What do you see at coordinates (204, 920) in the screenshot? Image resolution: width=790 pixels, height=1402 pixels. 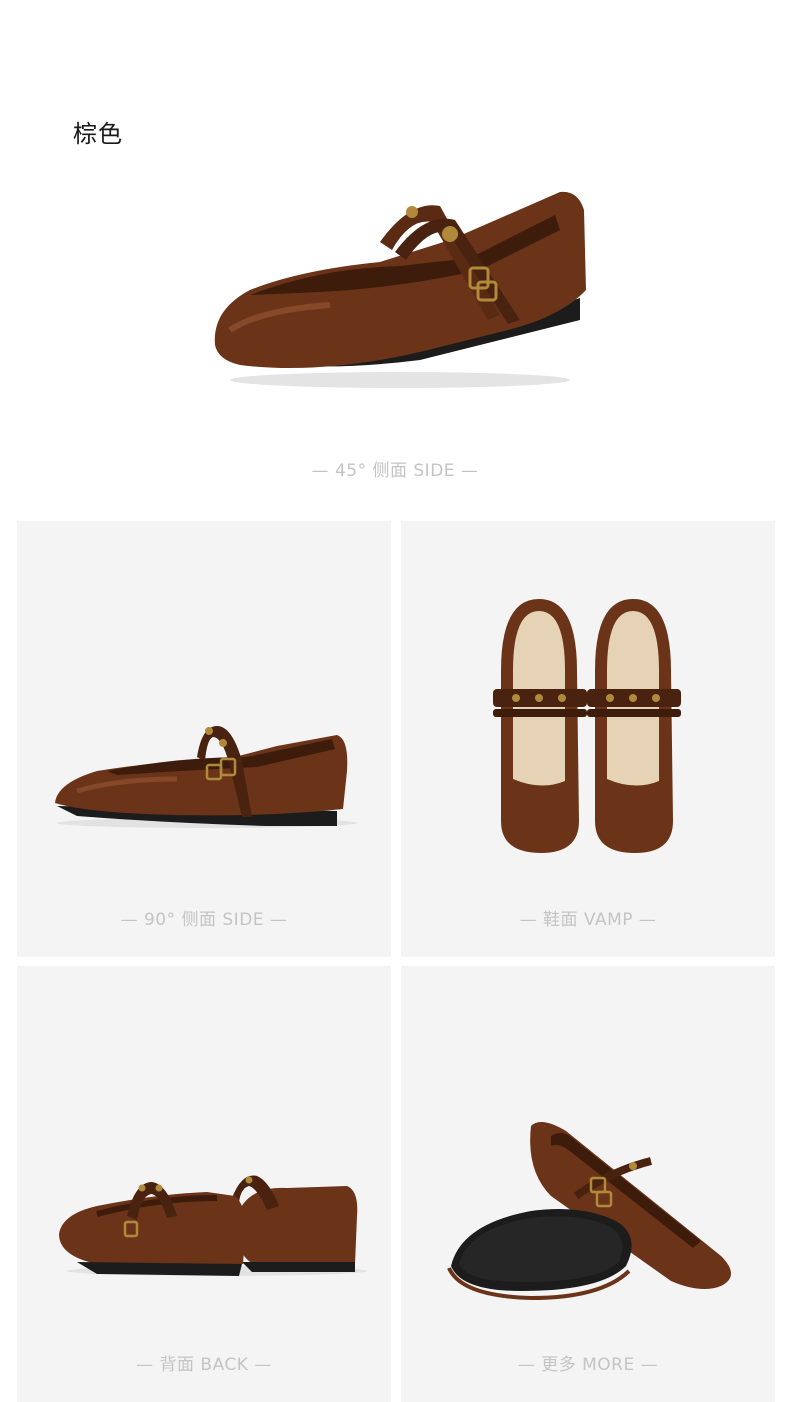 I see `caption-90-side: — 90° 侧面 SIDE —` at bounding box center [204, 920].